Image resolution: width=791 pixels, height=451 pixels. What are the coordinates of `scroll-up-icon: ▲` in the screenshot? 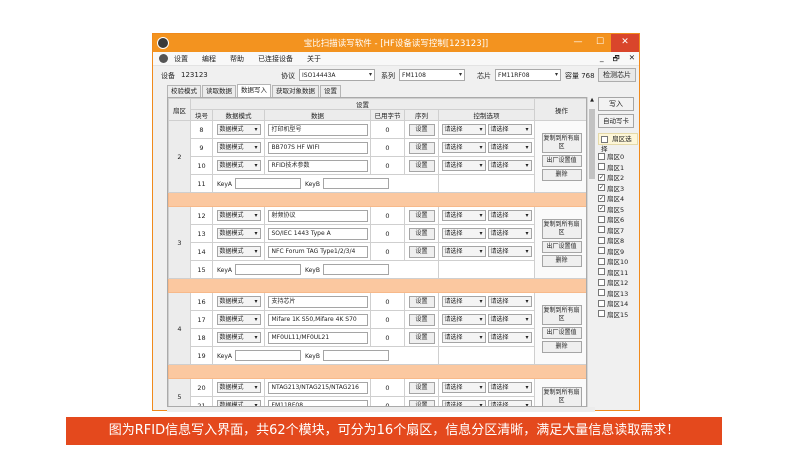 It's located at (592, 100).